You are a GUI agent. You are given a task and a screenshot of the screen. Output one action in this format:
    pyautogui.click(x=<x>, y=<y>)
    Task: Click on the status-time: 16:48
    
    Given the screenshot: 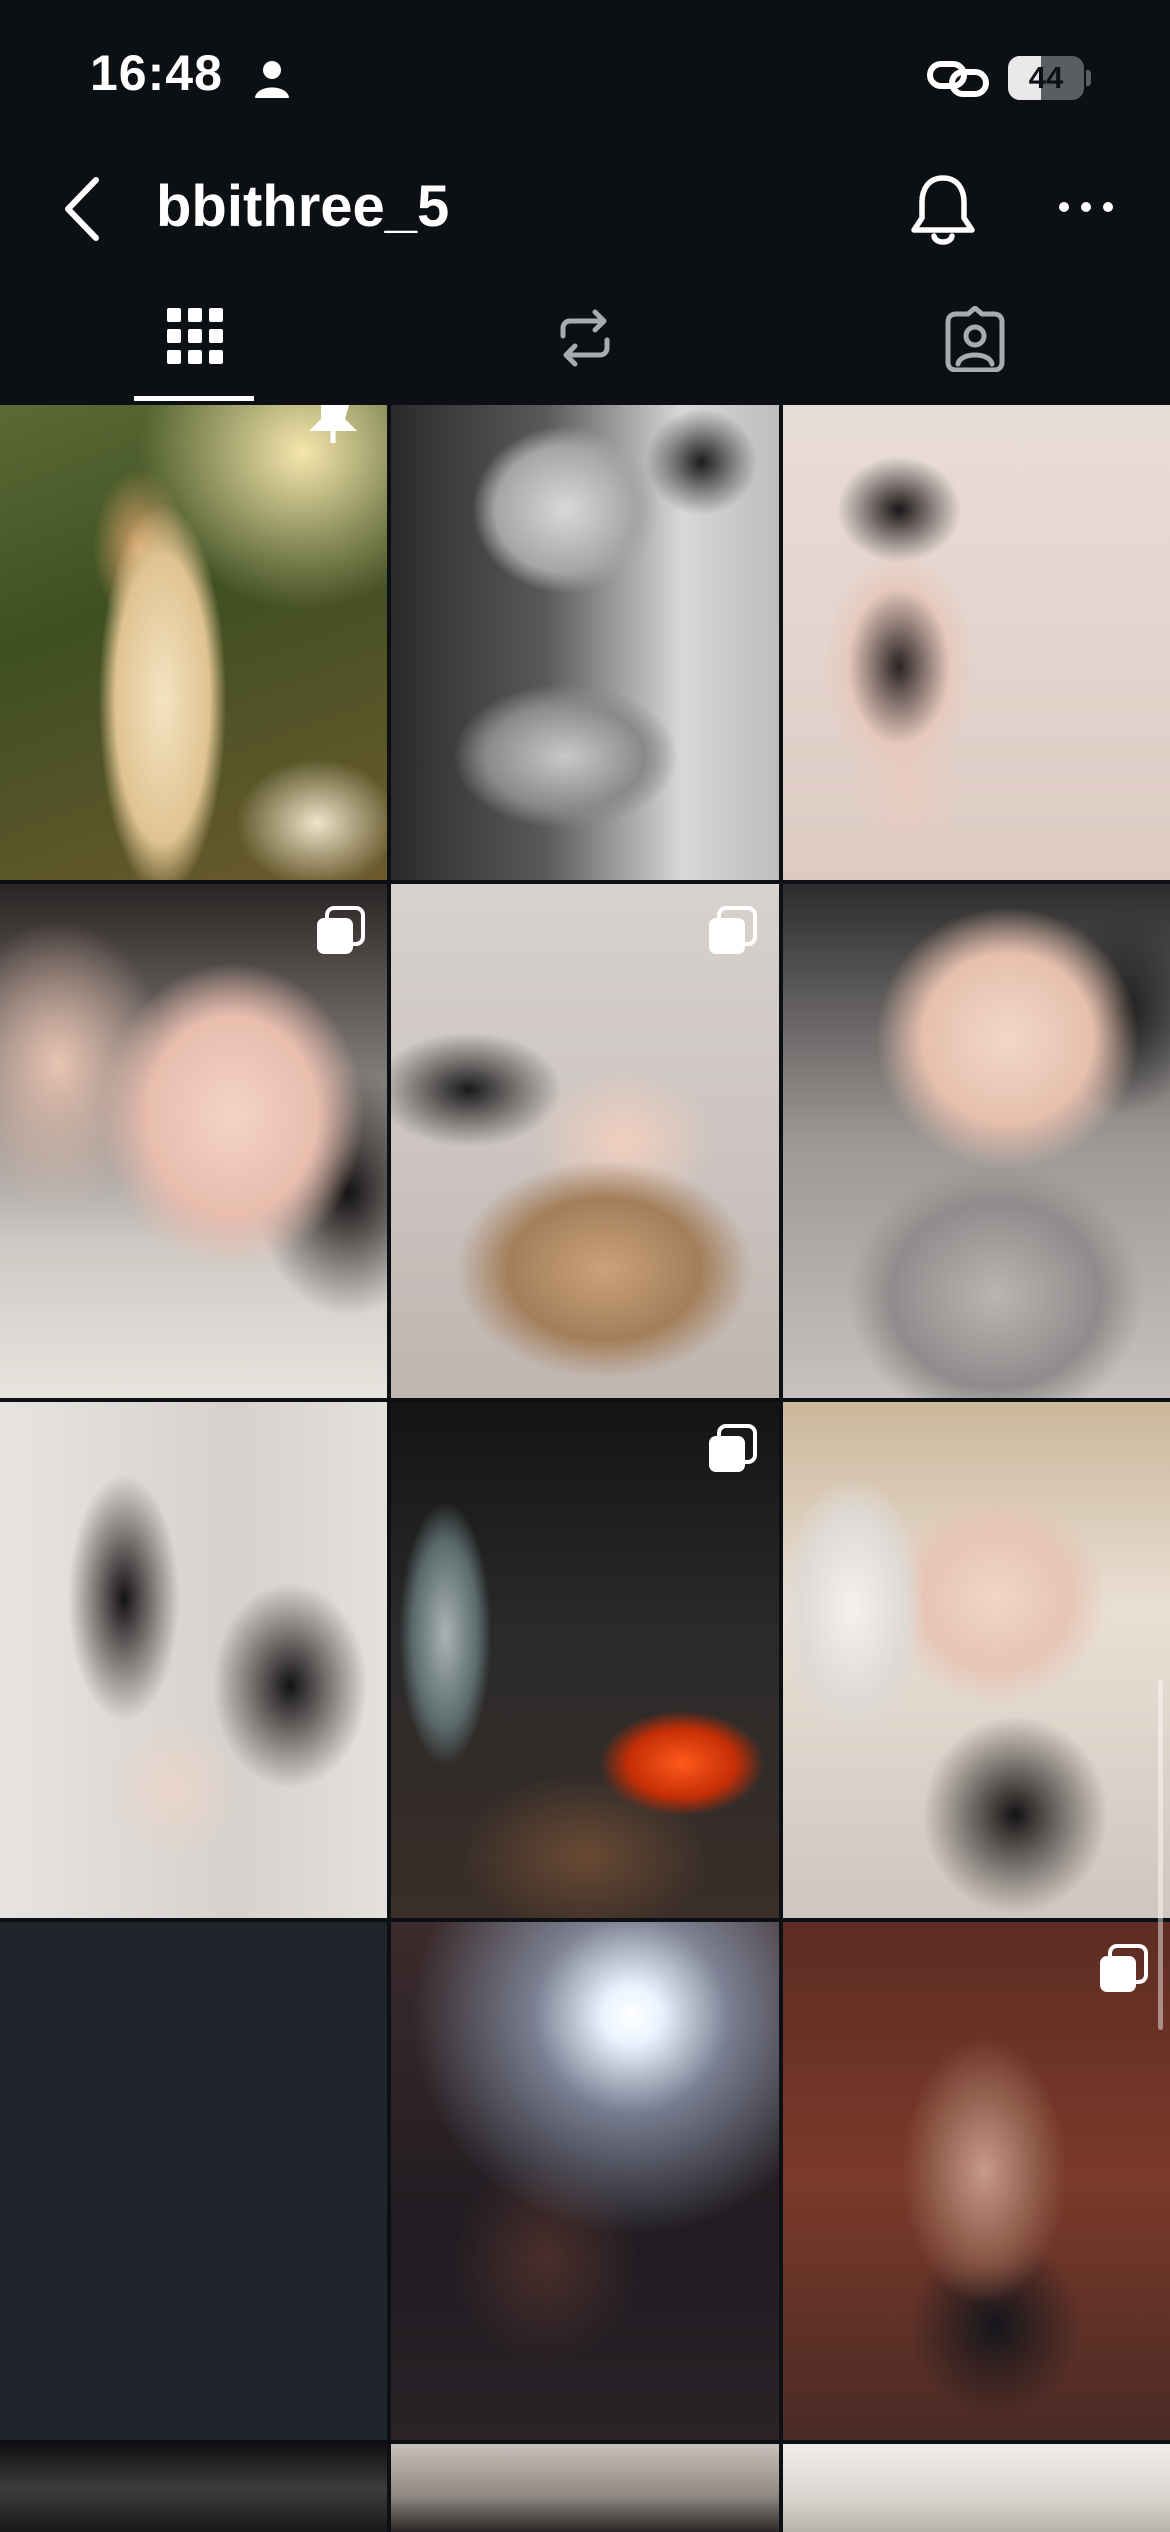 What is the action you would take?
    pyautogui.click(x=156, y=73)
    